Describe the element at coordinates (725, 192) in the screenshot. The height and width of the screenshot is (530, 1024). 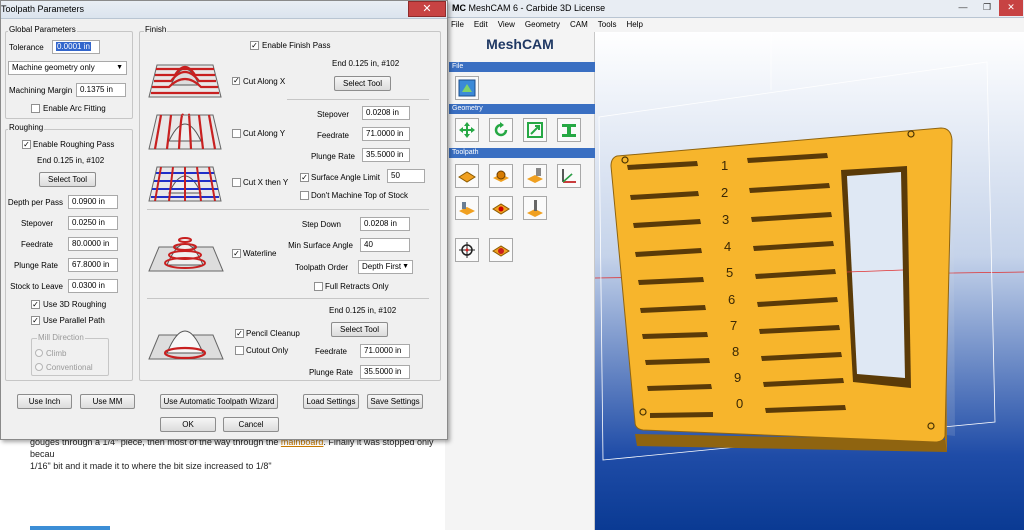
I see `digit-2: 2` at that location.